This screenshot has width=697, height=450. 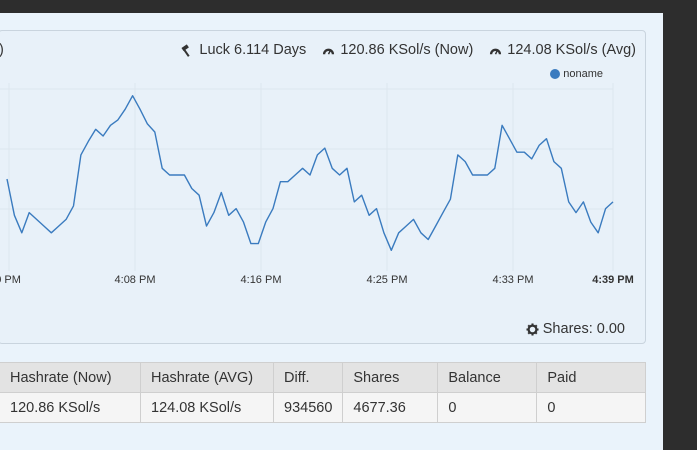 I want to click on col-hashrate-now: Hashrate (Now), so click(x=70, y=377).